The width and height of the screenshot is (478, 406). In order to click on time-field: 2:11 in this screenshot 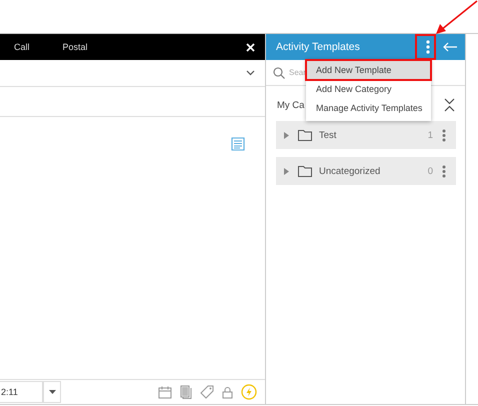, I will do `click(21, 392)`.